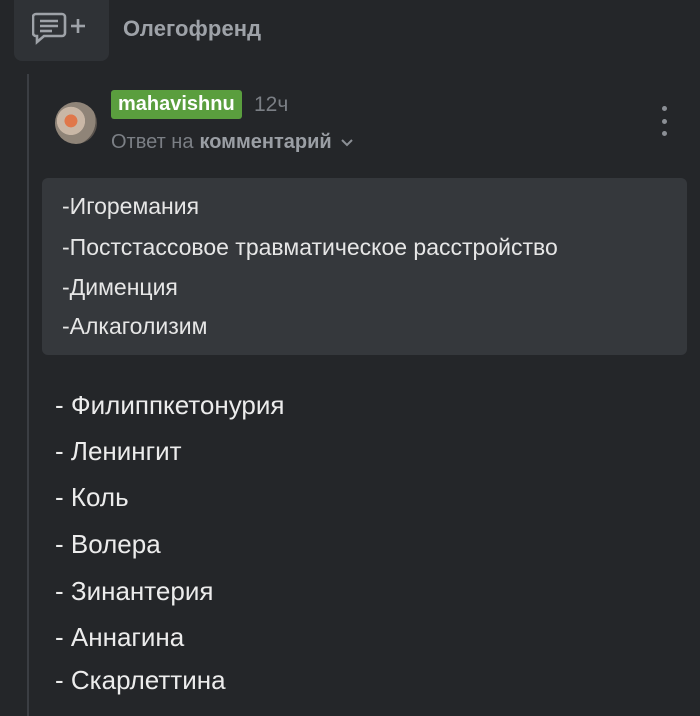 This screenshot has width=700, height=716. Describe the element at coordinates (135, 326) in the screenshot. I see `quote-line: -Алкаголизим` at that location.